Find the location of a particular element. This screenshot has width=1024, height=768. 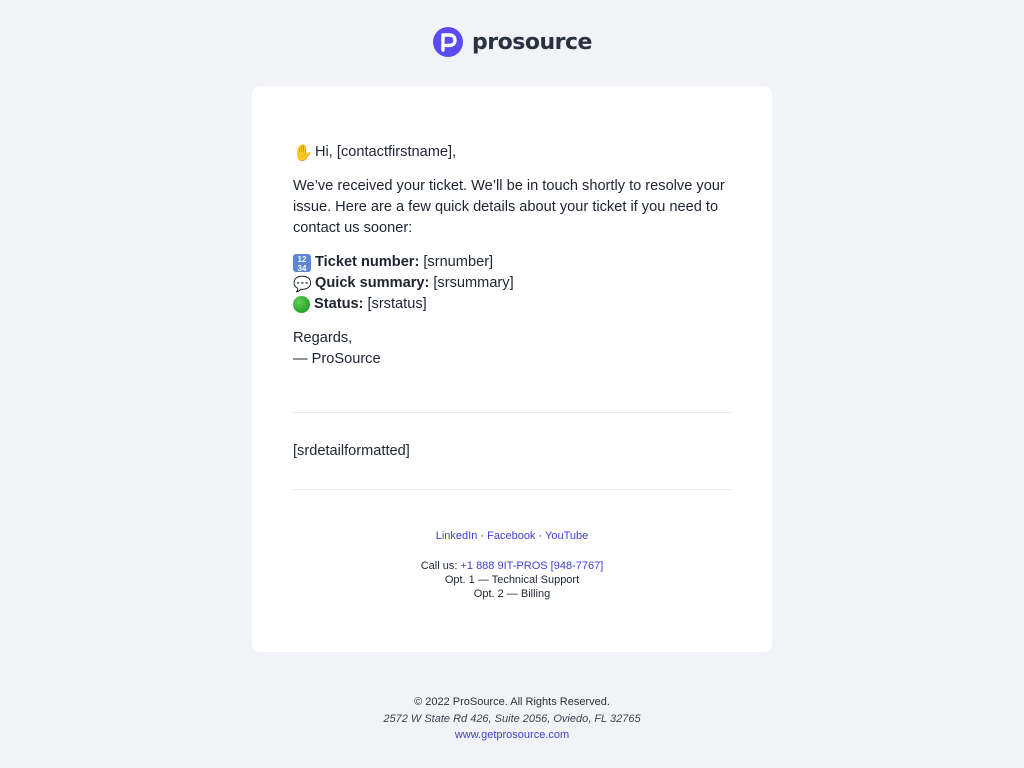

numbers-icon: 12 34 is located at coordinates (302, 263).